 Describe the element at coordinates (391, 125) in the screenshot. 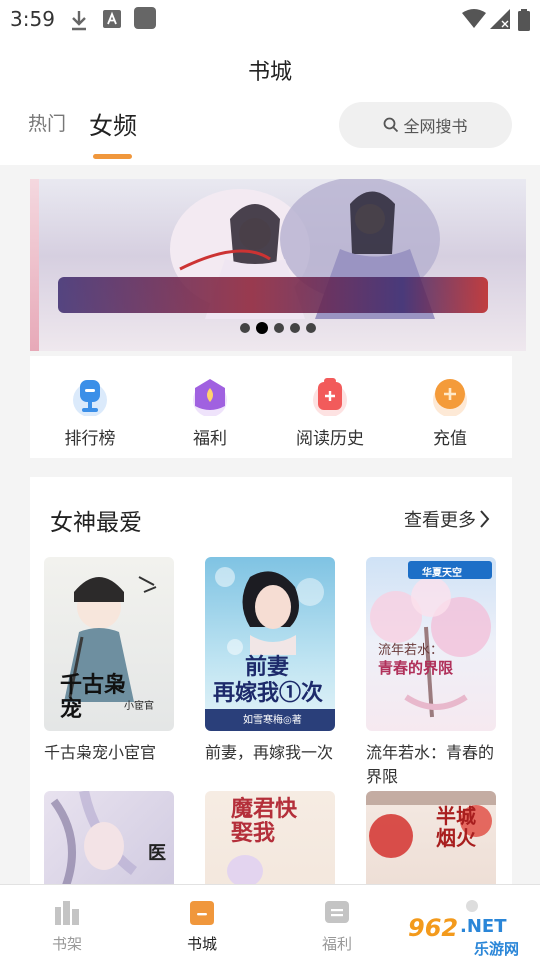

I see `search-icon` at that location.